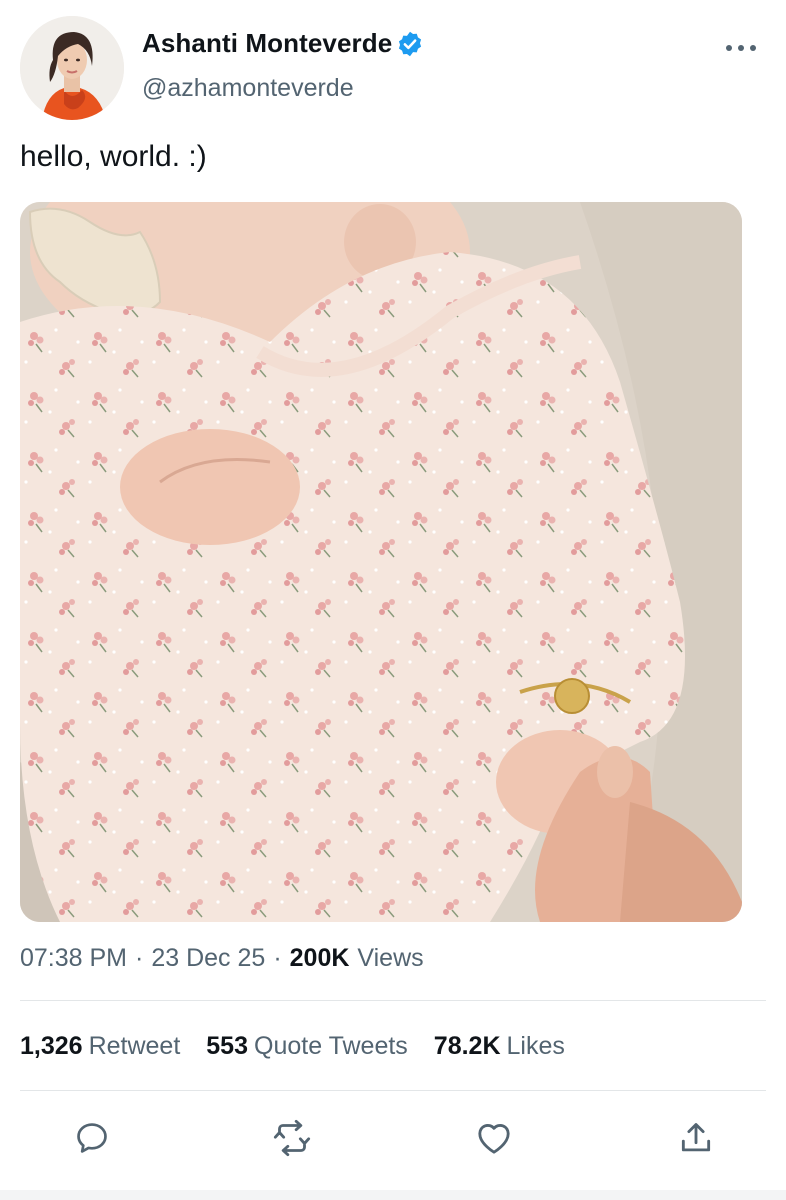 This screenshot has height=1200, width=786. I want to click on share-icon, so click(696, 1137).